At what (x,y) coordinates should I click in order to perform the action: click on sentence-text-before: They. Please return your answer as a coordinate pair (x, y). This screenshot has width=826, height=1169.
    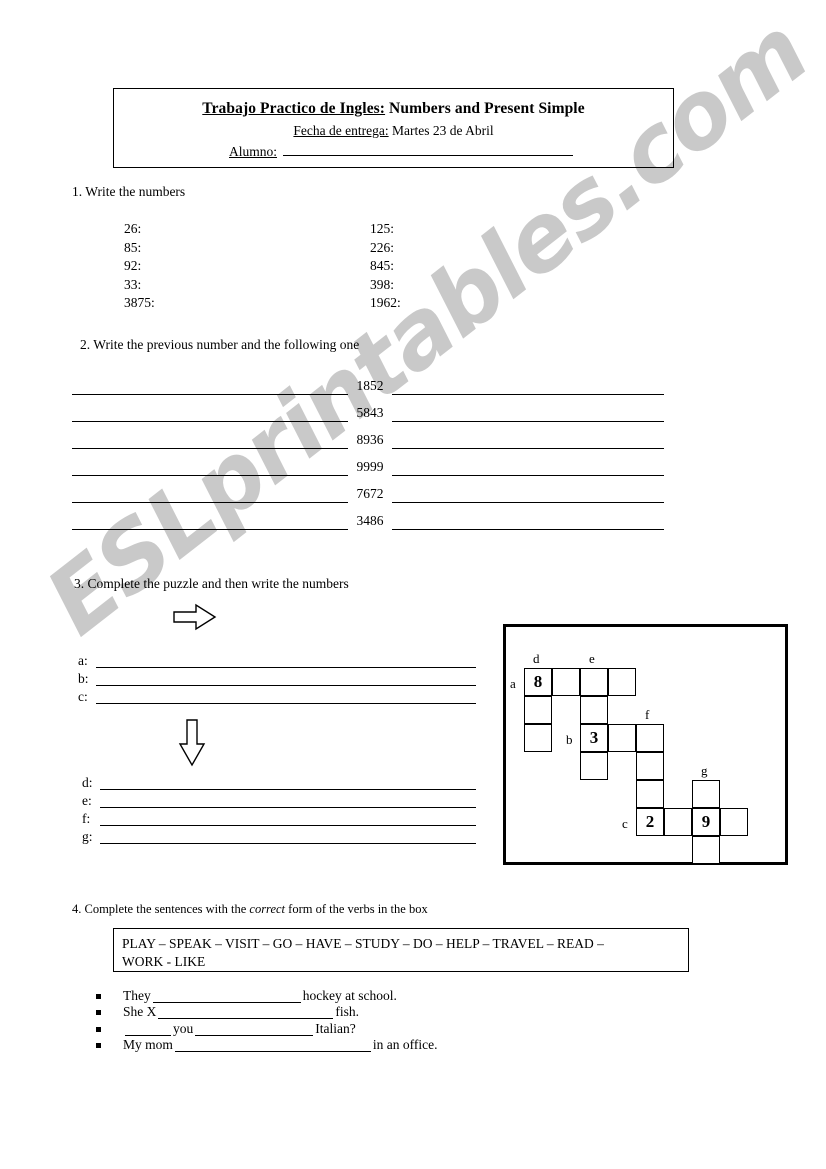
    Looking at the image, I should click on (137, 995).